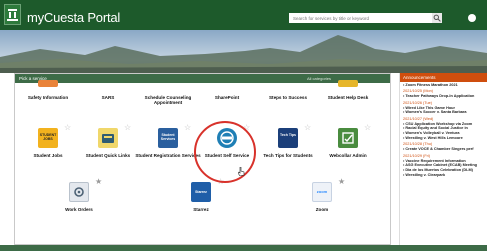 This screenshot has width=487, height=251. Describe the element at coordinates (202, 78) in the screenshot. I see `services-heading: Pick a service All categories` at that location.